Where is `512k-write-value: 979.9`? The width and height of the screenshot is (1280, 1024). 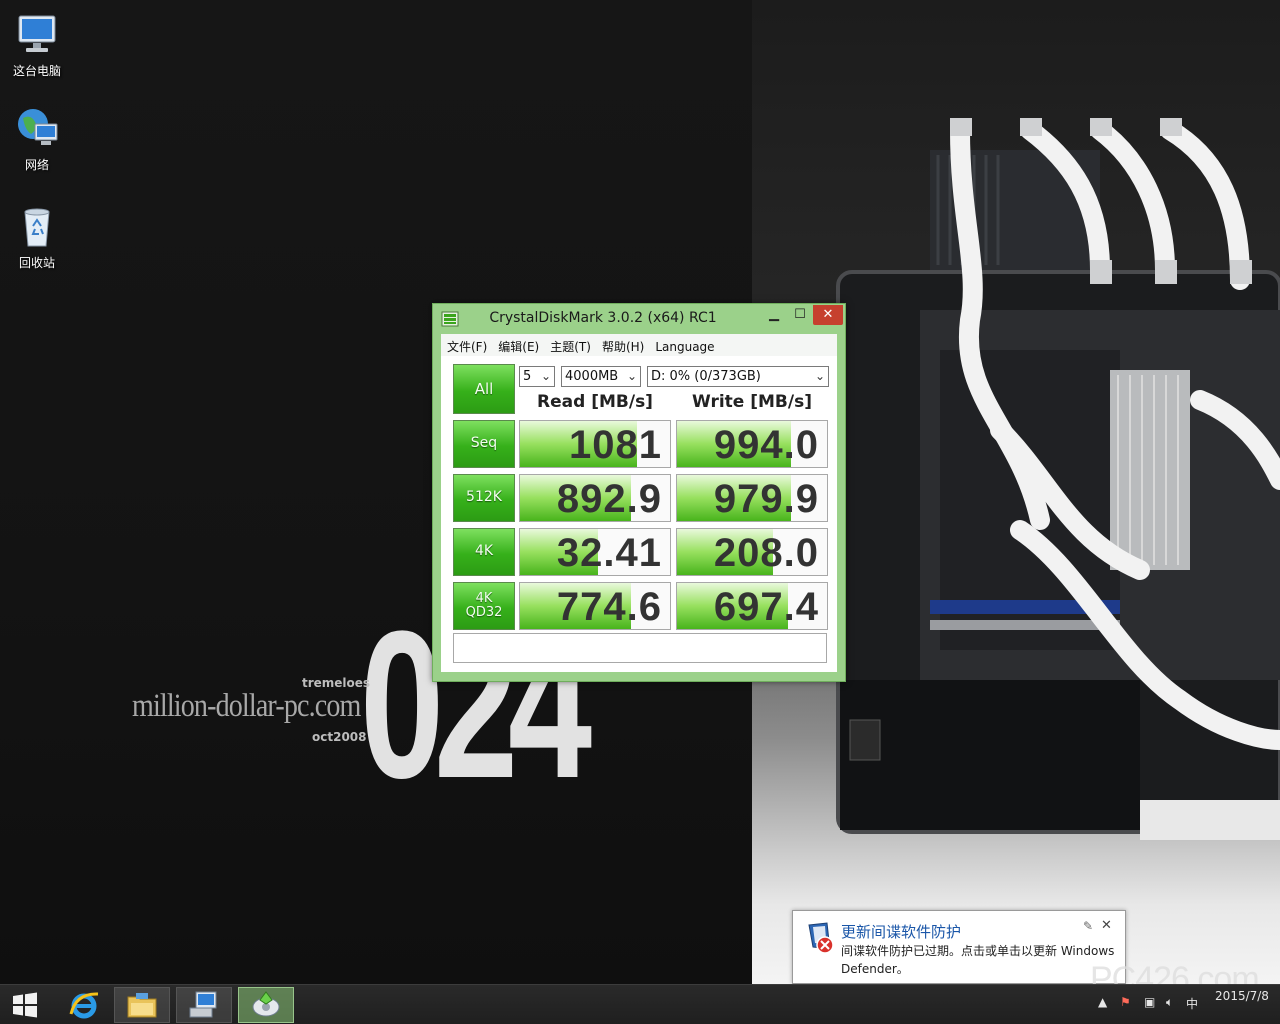
512k-write-value: 979.9 is located at coordinates (766, 499).